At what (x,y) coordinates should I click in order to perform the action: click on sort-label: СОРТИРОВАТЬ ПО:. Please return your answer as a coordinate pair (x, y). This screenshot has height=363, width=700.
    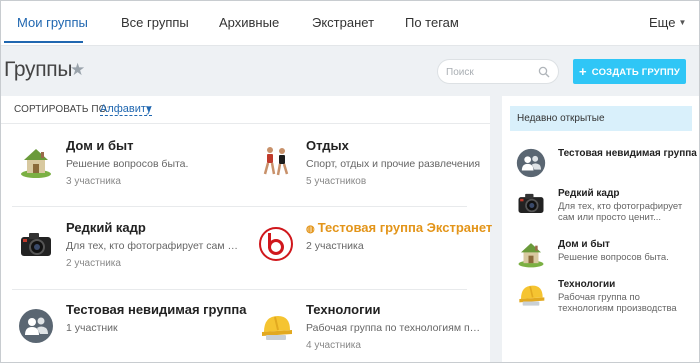
    Looking at the image, I should click on (62, 109).